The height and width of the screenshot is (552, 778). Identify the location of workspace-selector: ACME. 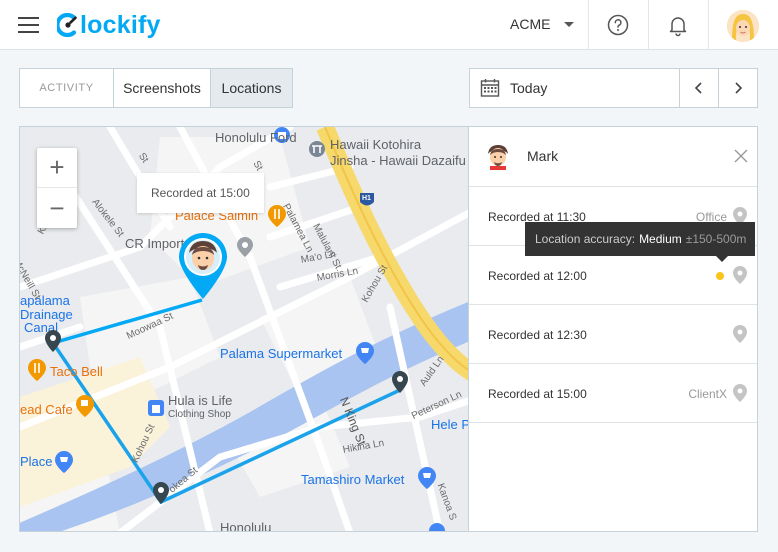
(542, 24).